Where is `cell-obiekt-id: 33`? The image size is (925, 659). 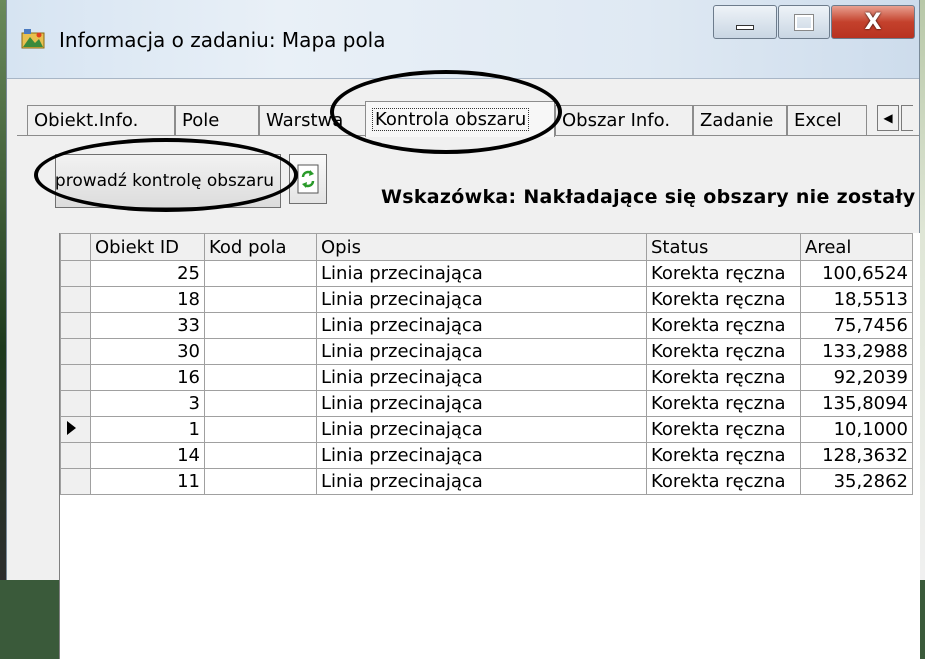 cell-obiekt-id: 33 is located at coordinates (147, 325).